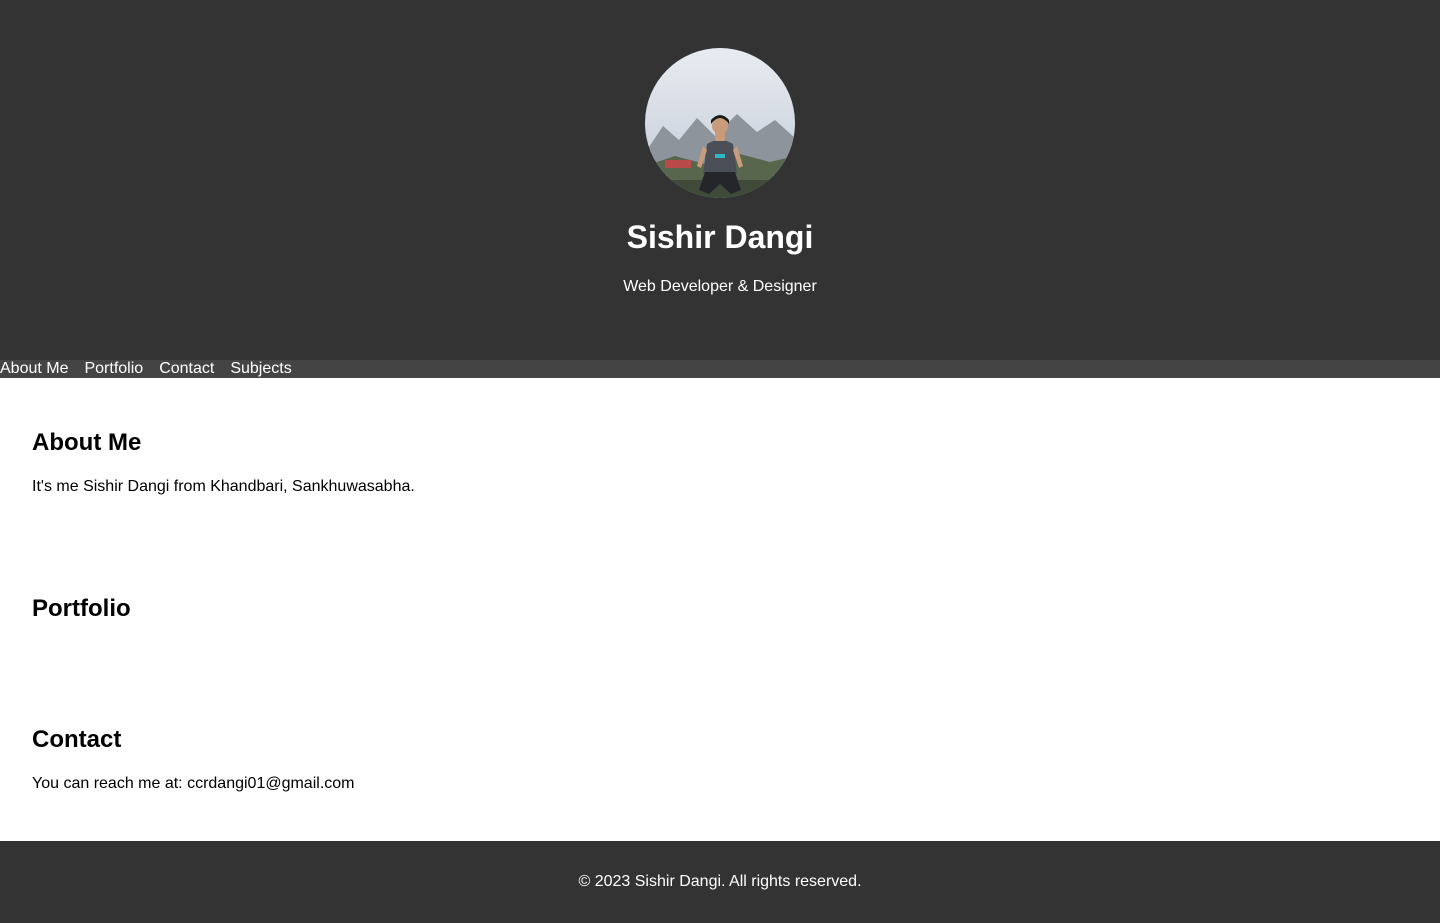  Describe the element at coordinates (186, 369) in the screenshot. I see `nav-link-contact: Contact` at that location.